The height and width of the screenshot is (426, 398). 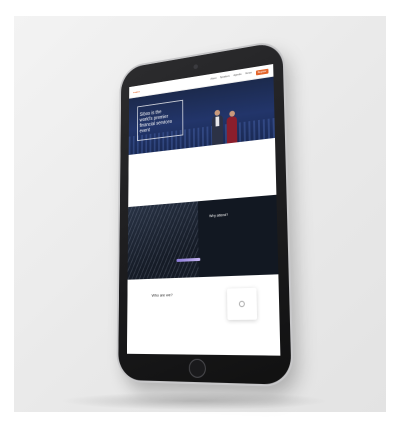 I want to click on site-logo: •••••, so click(x=136, y=92).